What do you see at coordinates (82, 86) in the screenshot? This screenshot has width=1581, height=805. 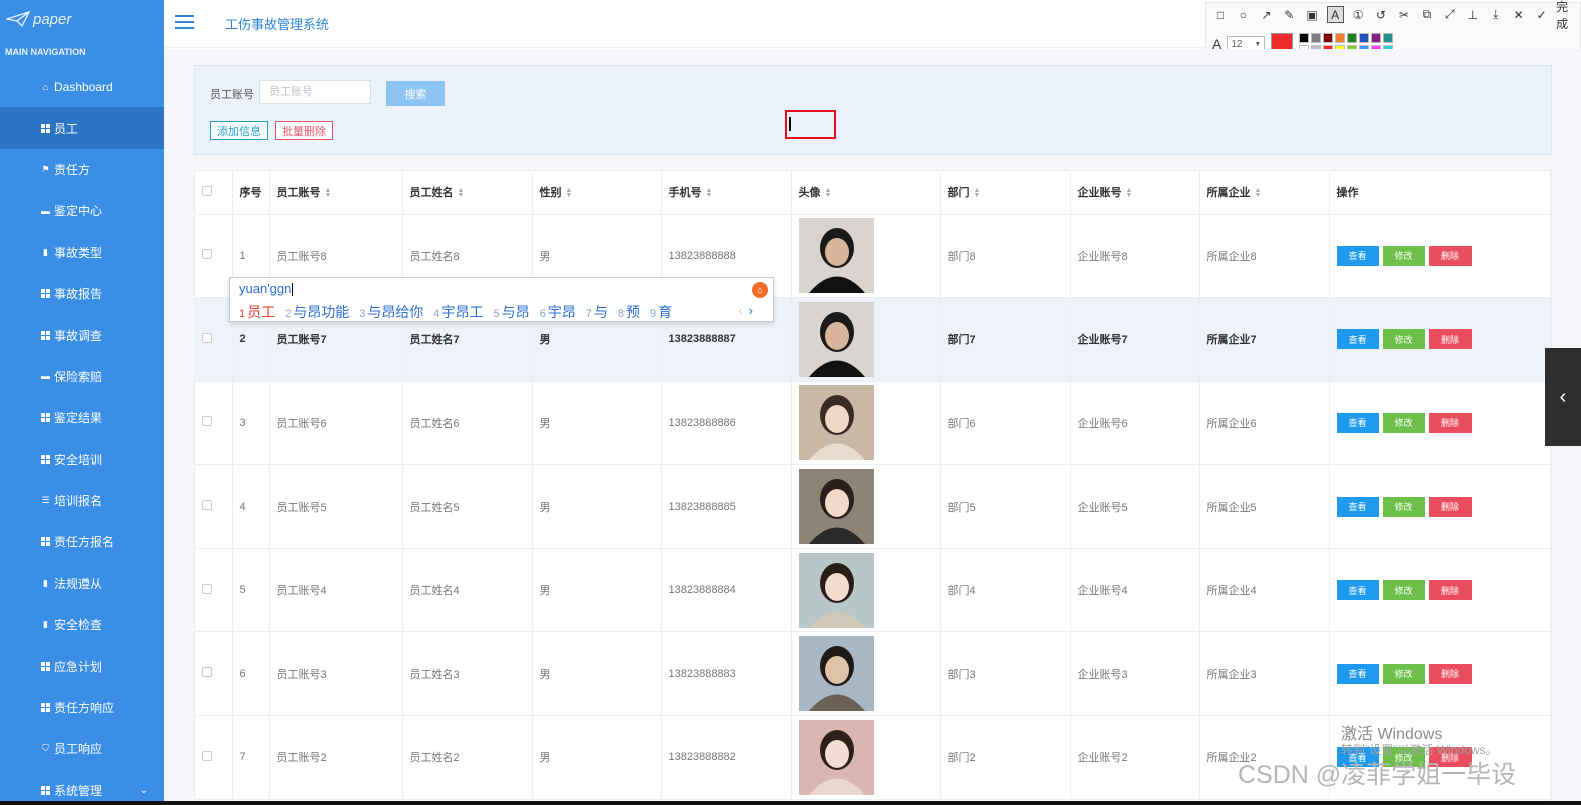 I see `sidebar-item: ⌂ Dashboard` at bounding box center [82, 86].